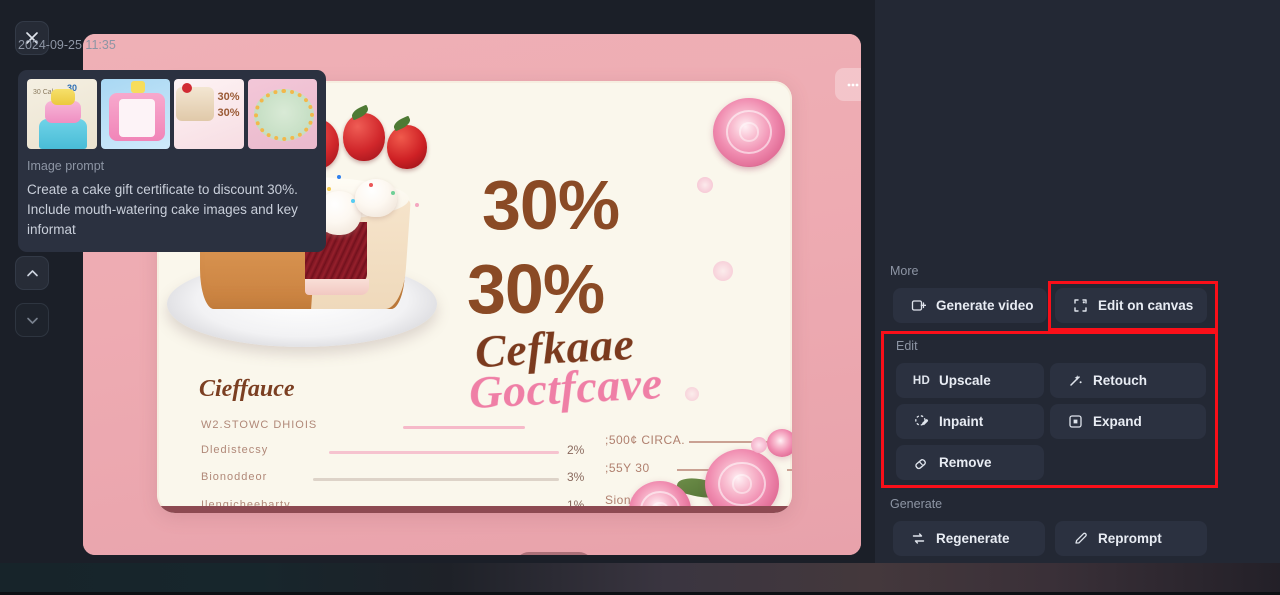  What do you see at coordinates (172, 114) in the screenshot?
I see `prompt-thumbnail-strip: 30 Cake 30 30% 30%` at bounding box center [172, 114].